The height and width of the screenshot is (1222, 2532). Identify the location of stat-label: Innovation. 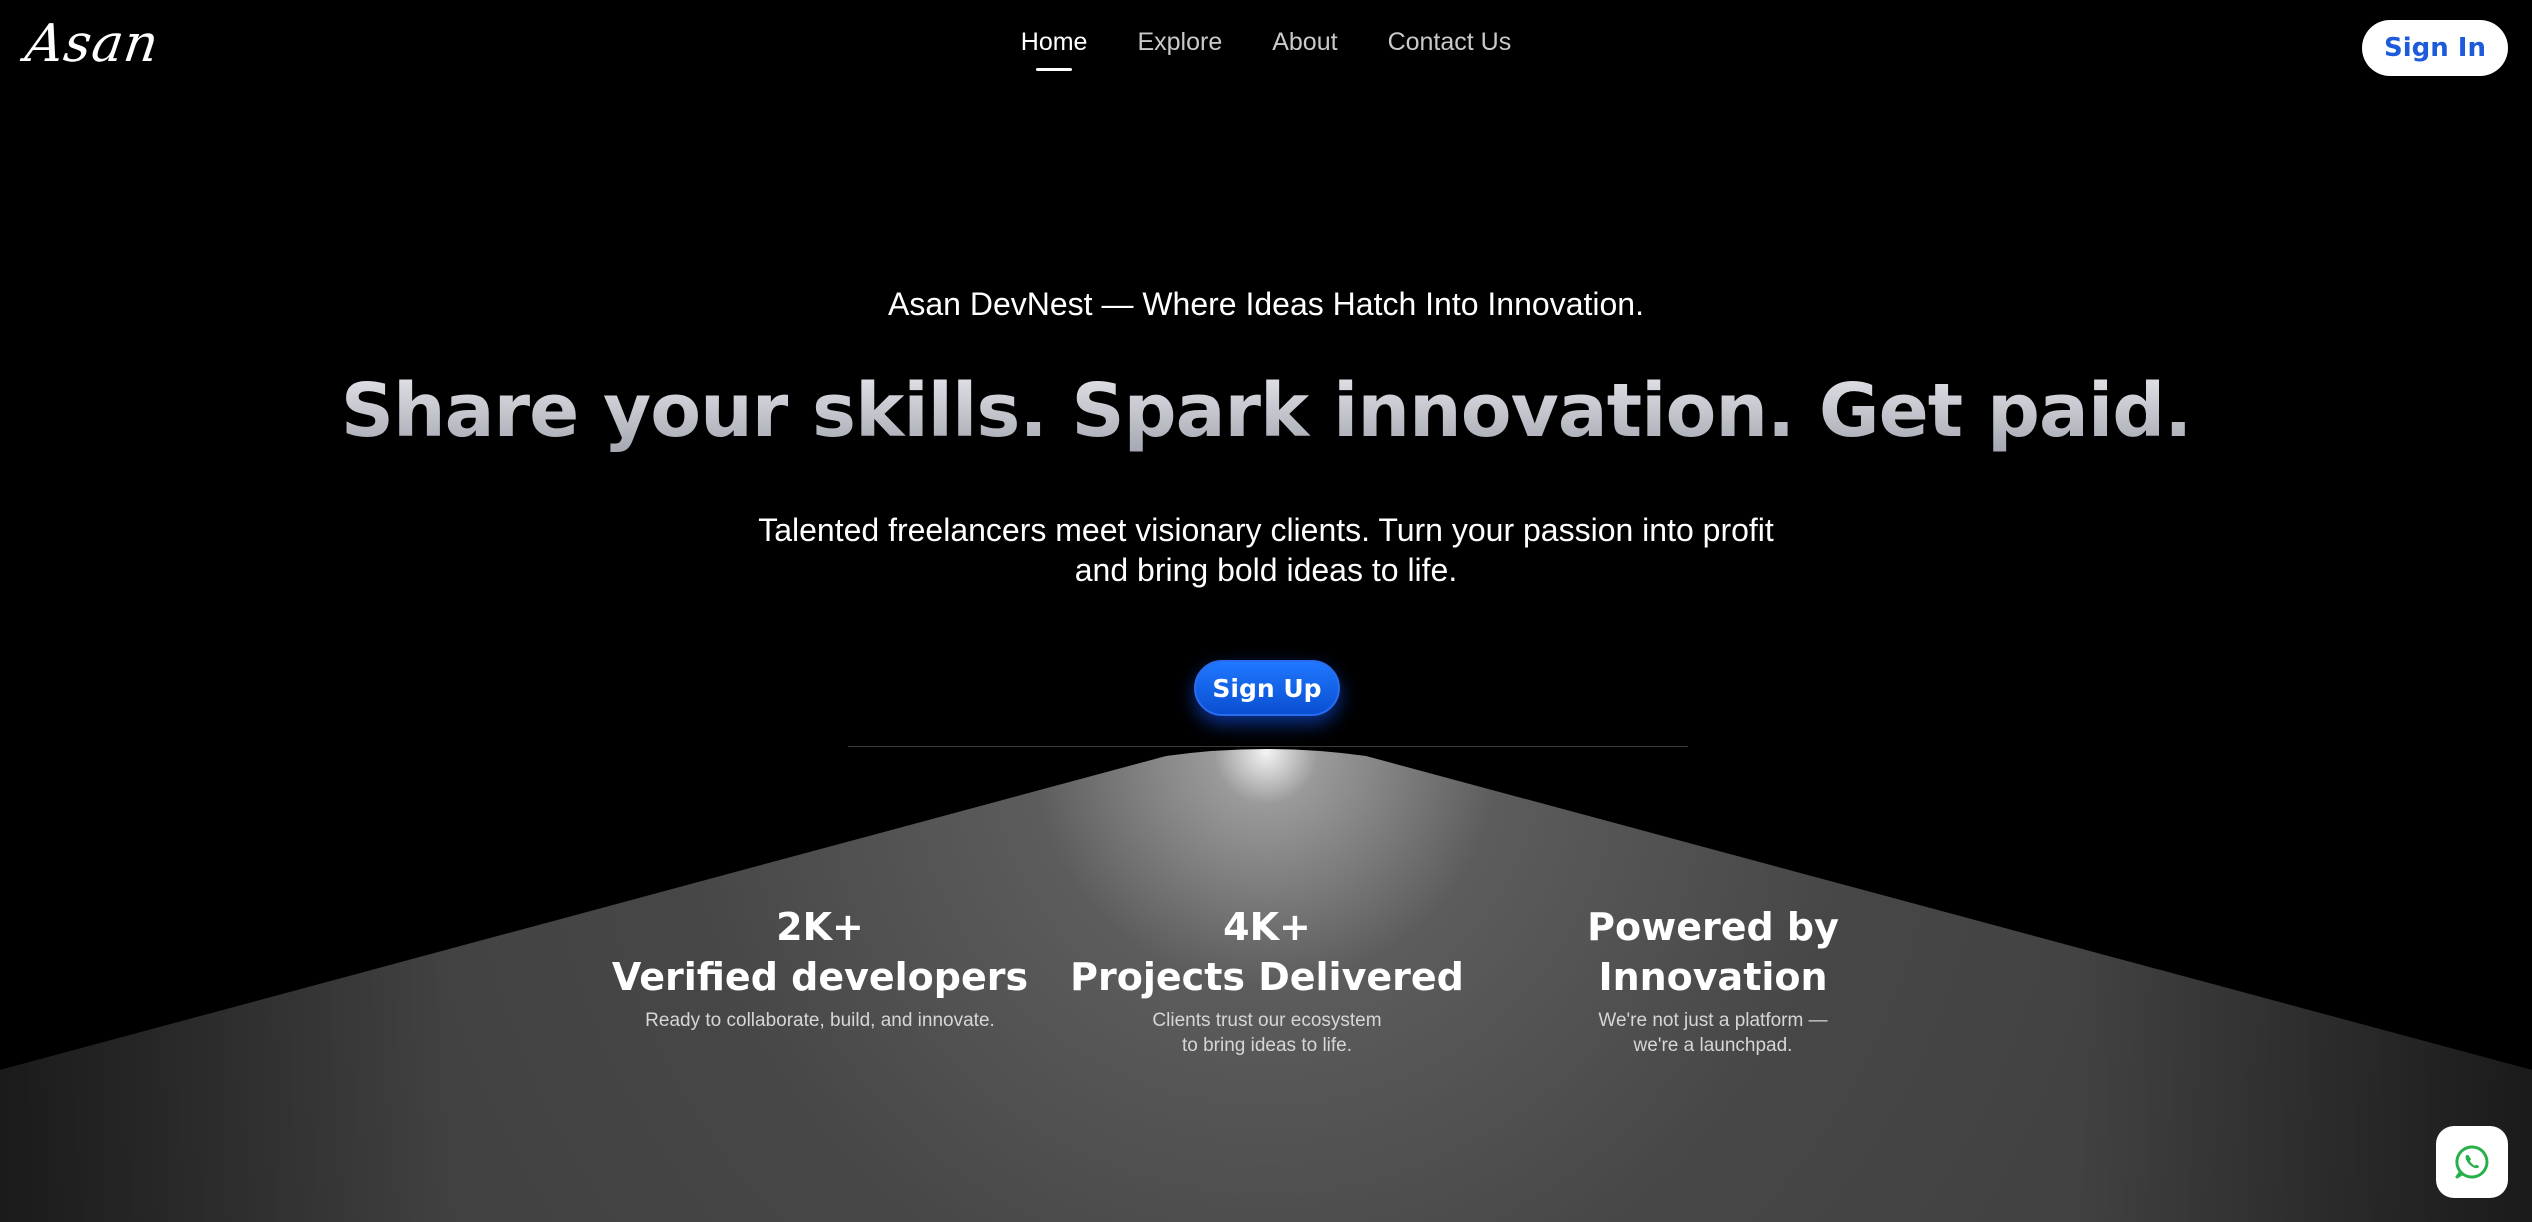
(1713, 977).